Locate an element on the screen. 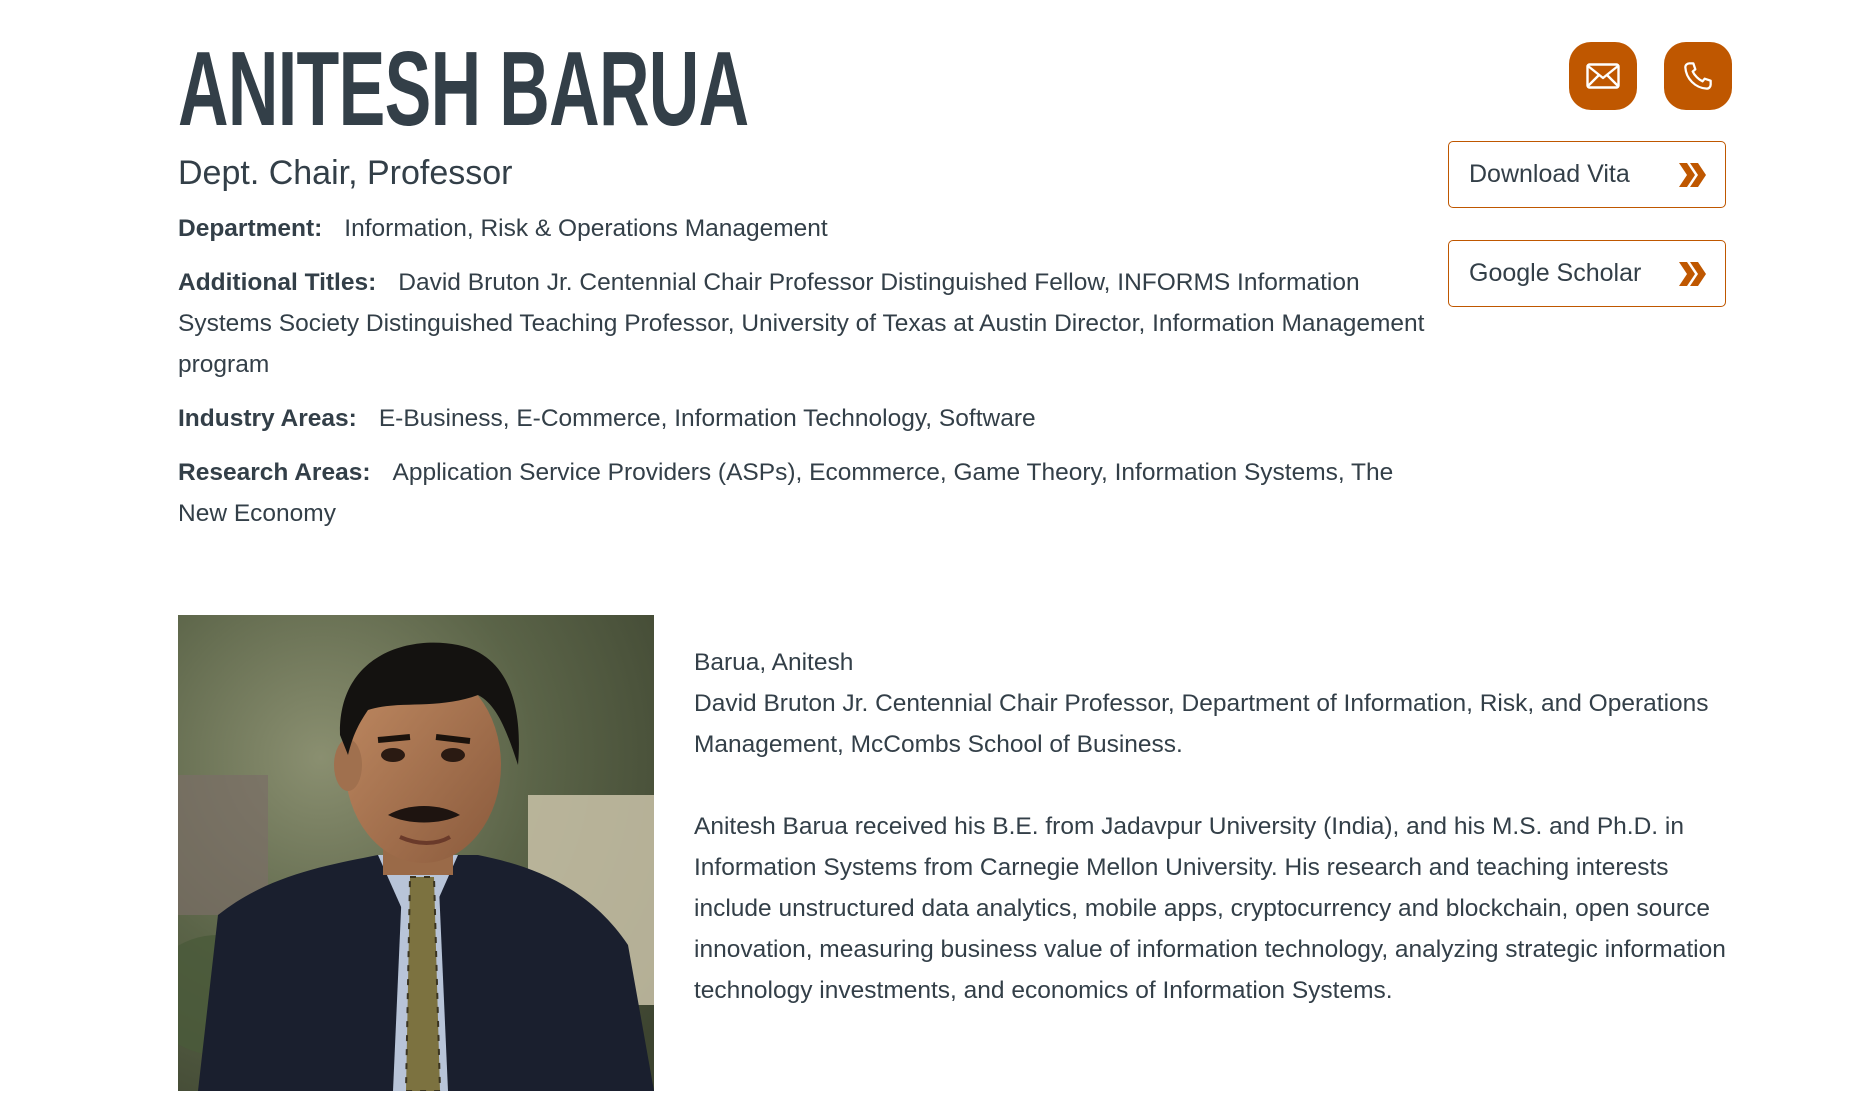  profile-name: ANITESH BARUA is located at coordinates (463, 89).